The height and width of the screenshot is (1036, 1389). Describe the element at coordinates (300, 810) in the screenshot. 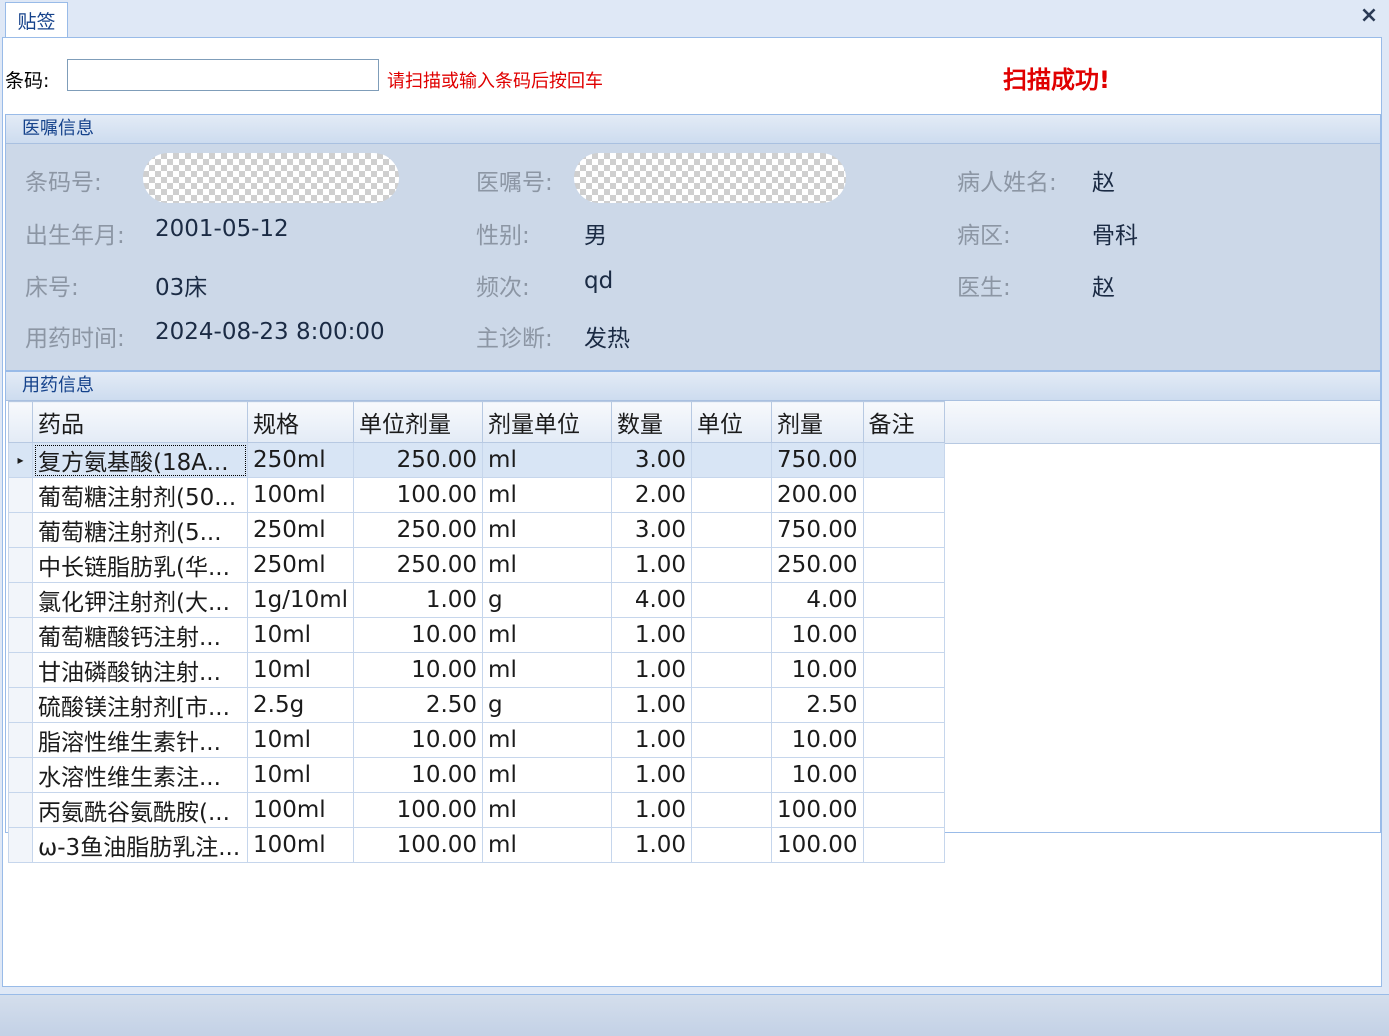

I see `cell-spec: 100ml` at that location.